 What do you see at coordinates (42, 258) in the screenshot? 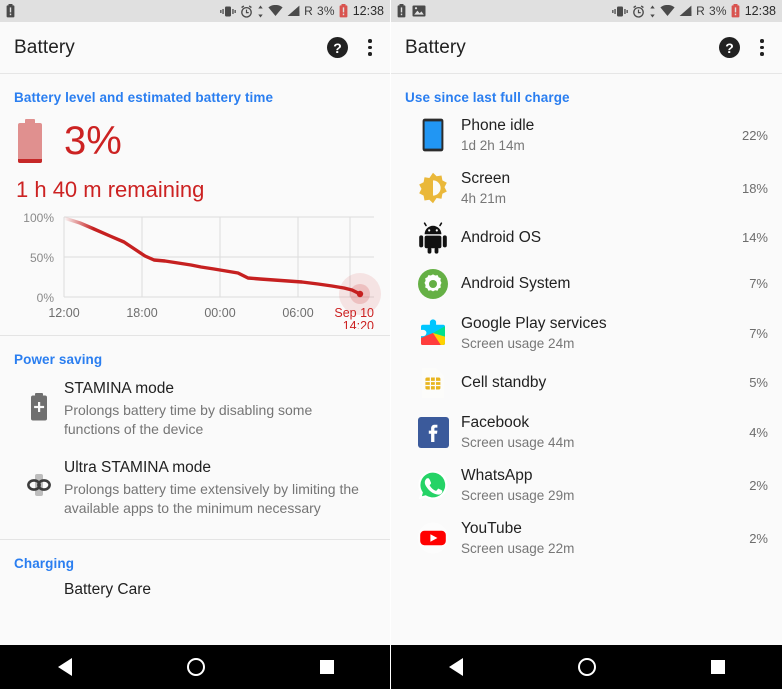
I see `svg-text: 50%` at bounding box center [42, 258].